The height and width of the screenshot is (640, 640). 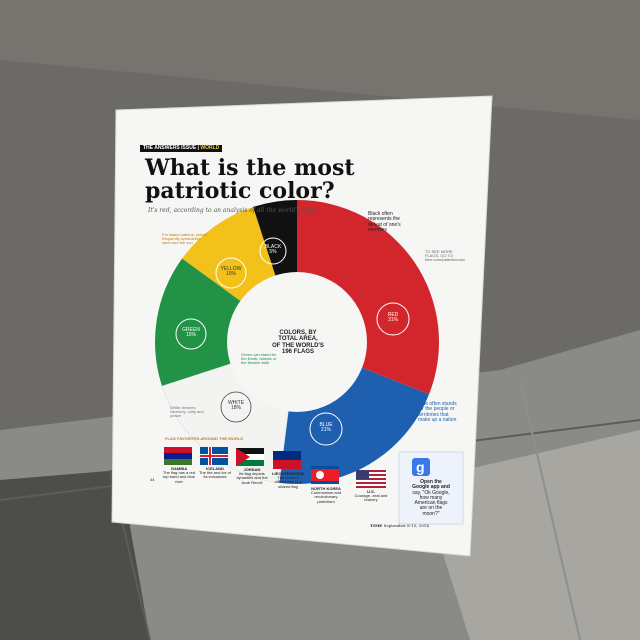 I want to click on blue-wedge-label: BLUE 21%, so click(x=326, y=428).